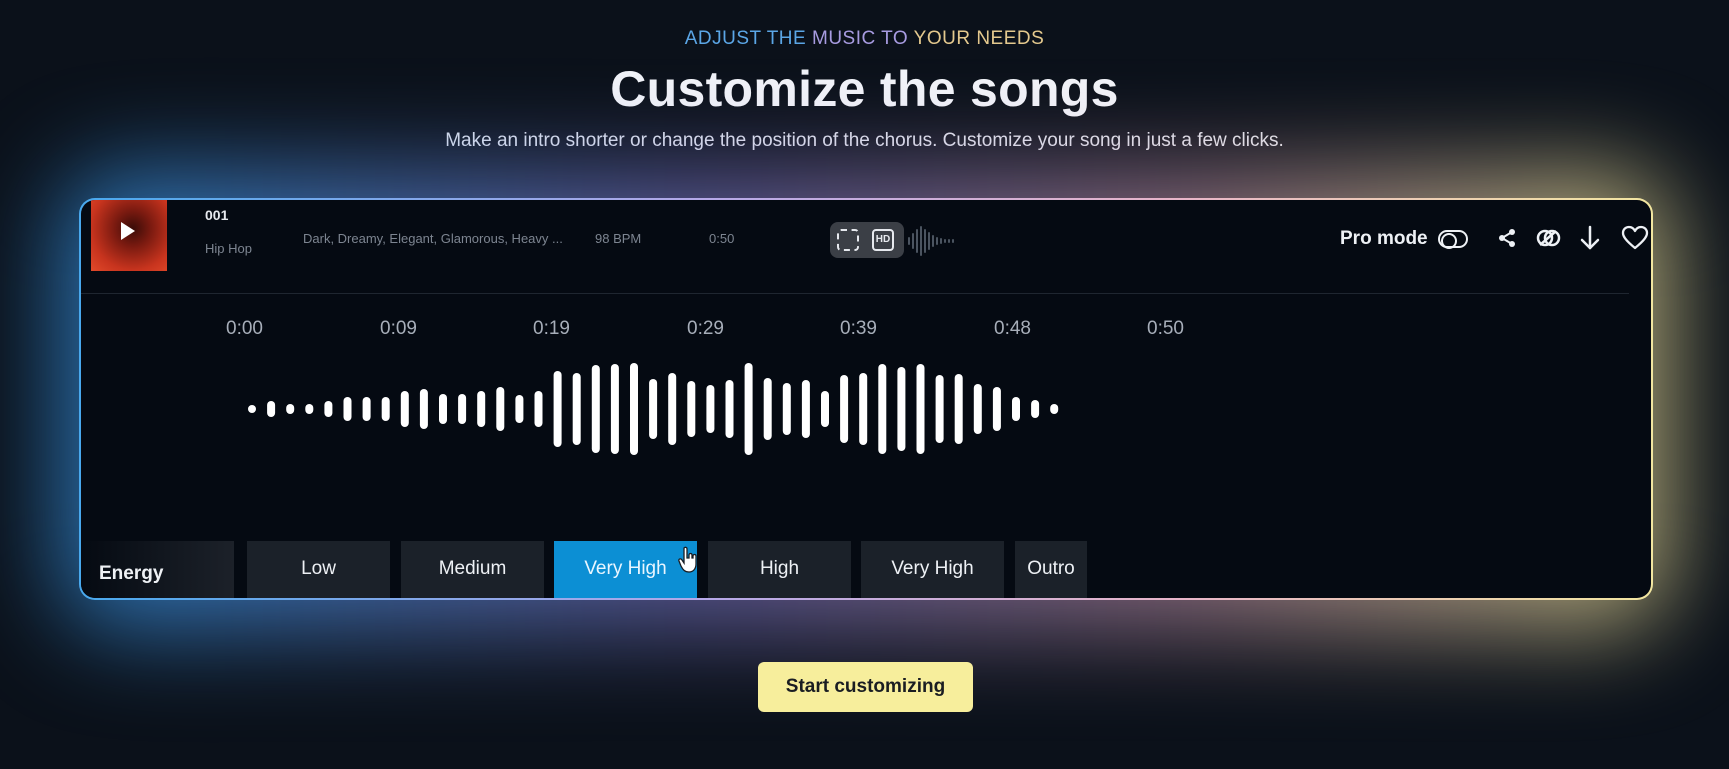  Describe the element at coordinates (228, 248) in the screenshot. I see `track-genre: Hip Hop` at that location.